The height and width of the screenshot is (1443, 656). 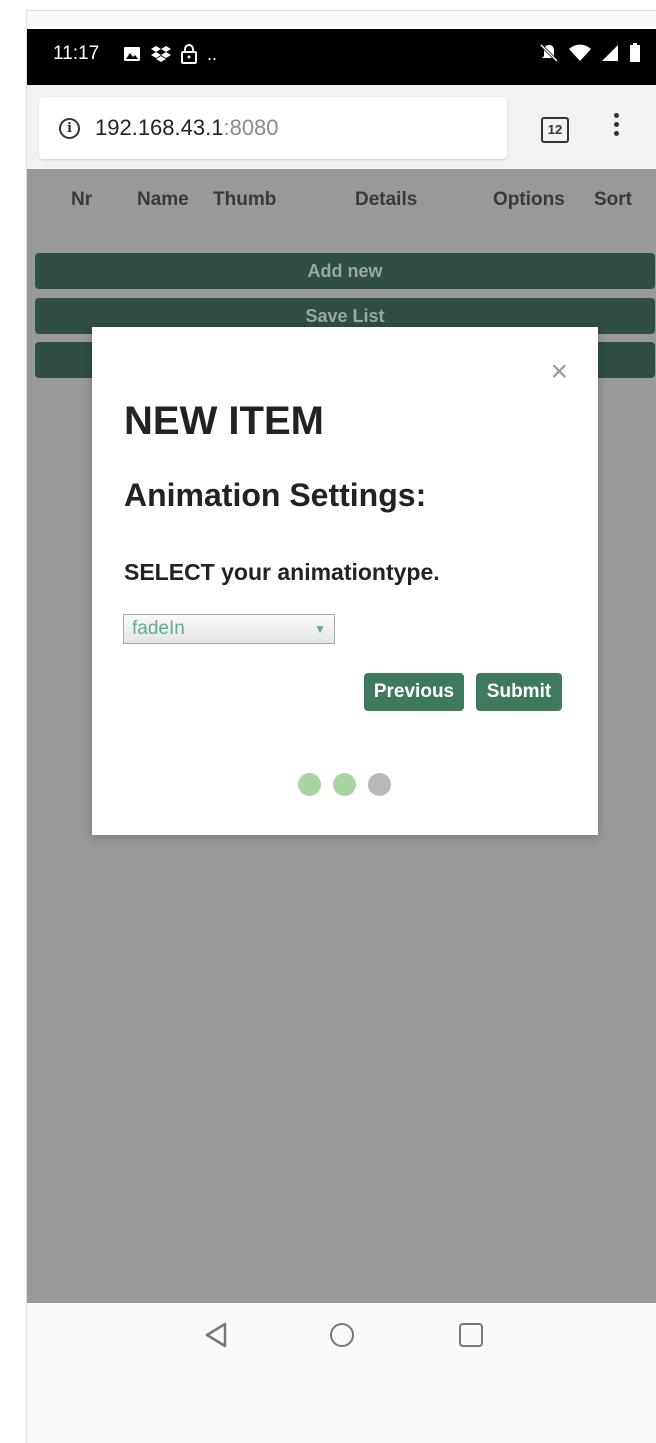 I want to click on battery-icon, so click(x=635, y=52).